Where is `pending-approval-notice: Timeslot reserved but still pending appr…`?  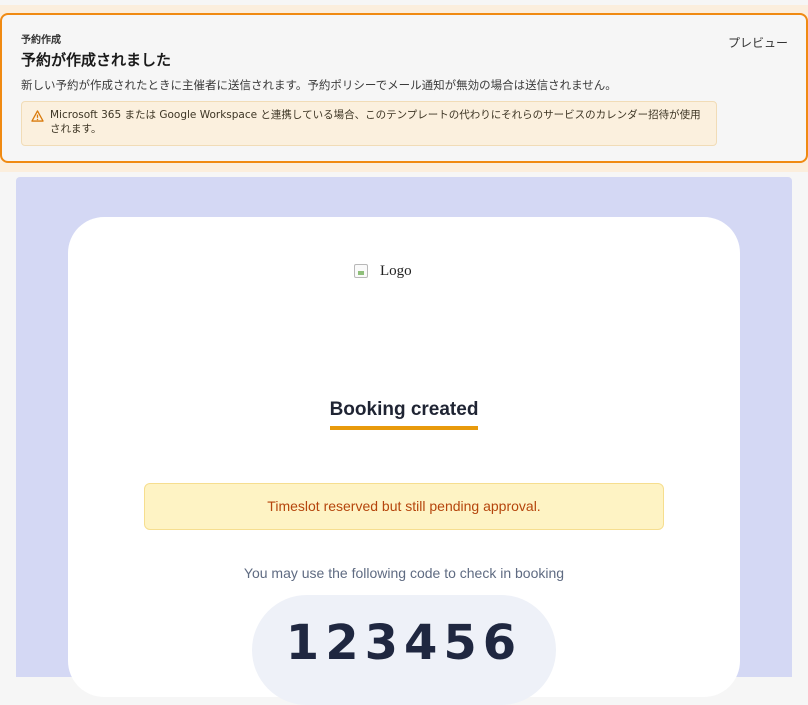
pending-approval-notice: Timeslot reserved but still pending appr… is located at coordinates (404, 506).